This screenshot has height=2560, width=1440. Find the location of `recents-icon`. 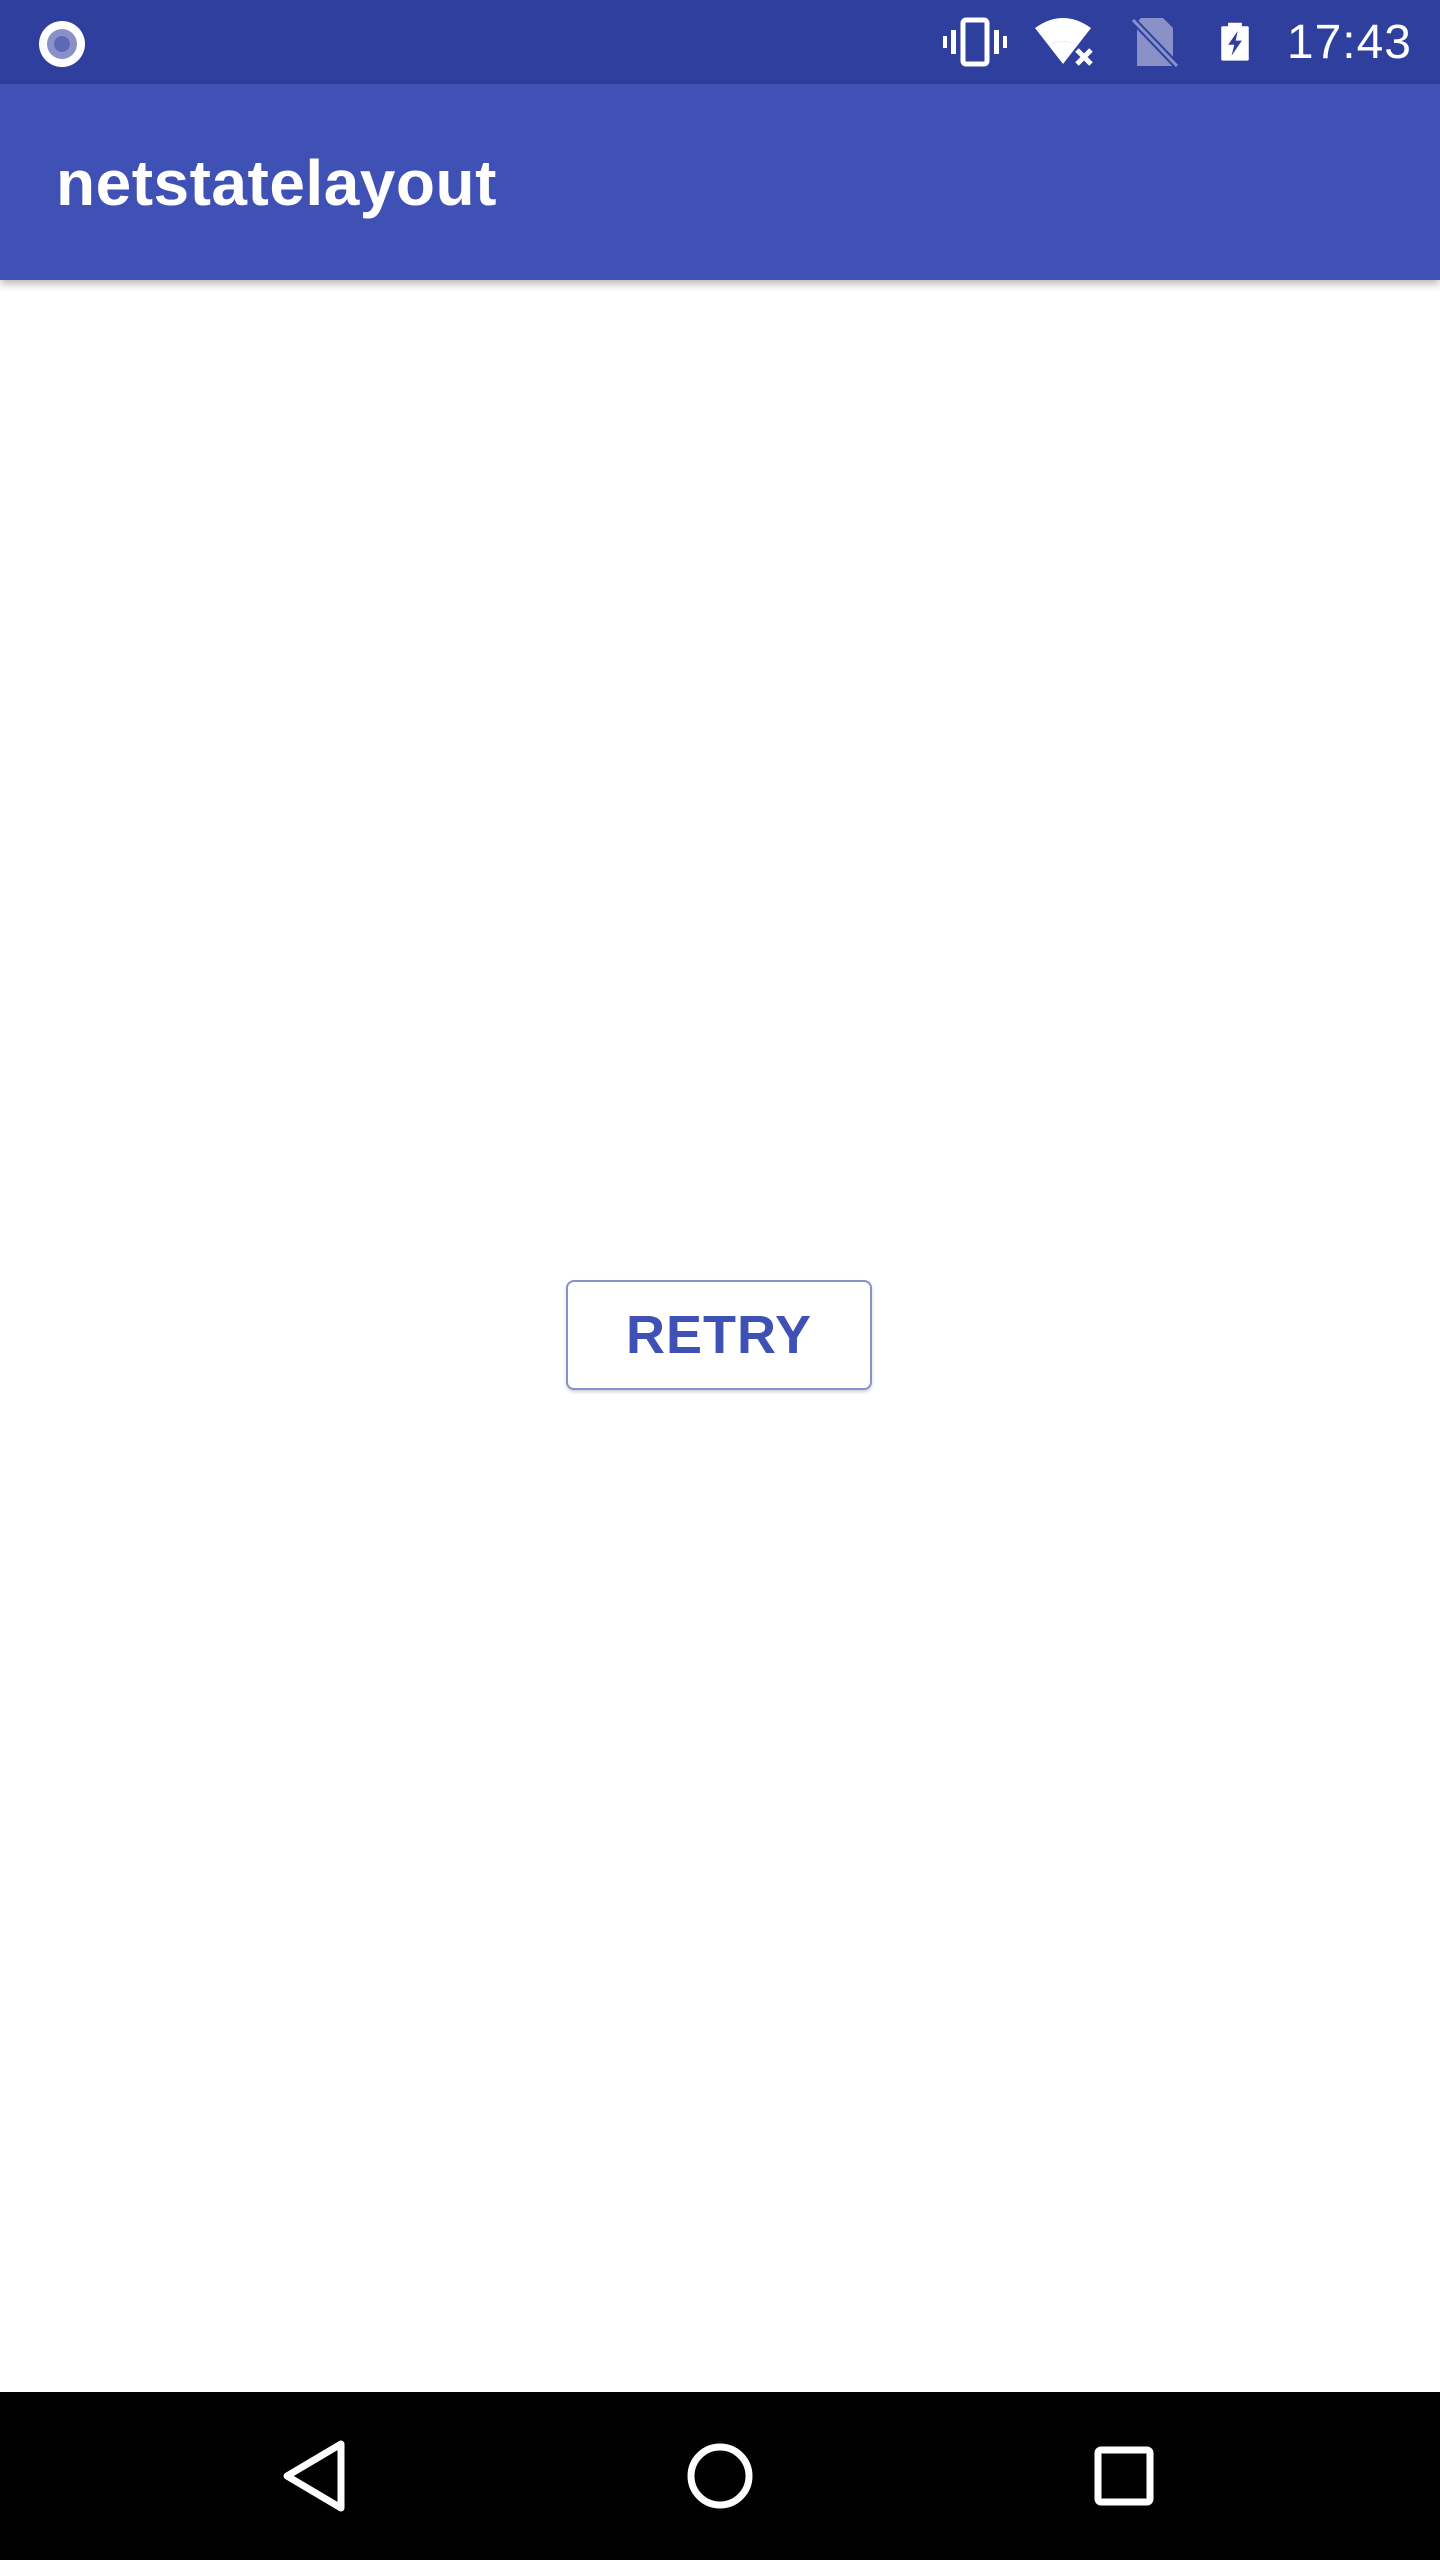

recents-icon is located at coordinates (1124, 2476).